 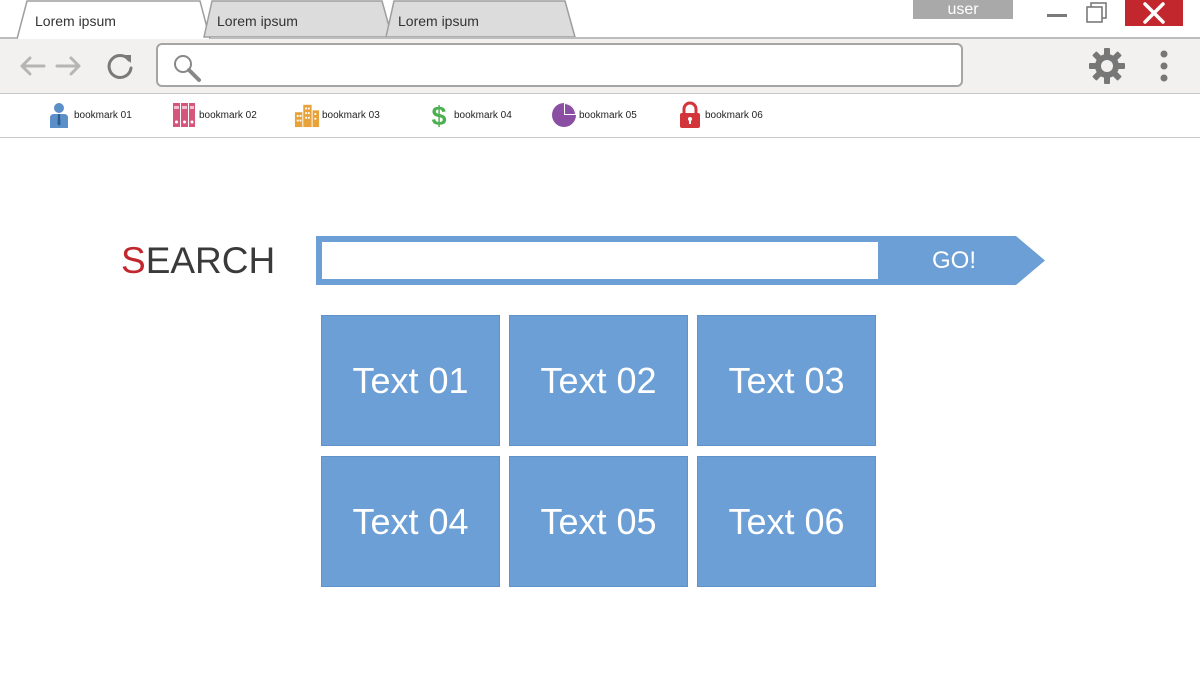 What do you see at coordinates (786, 521) in the screenshot?
I see `tile-06: Text 06` at bounding box center [786, 521].